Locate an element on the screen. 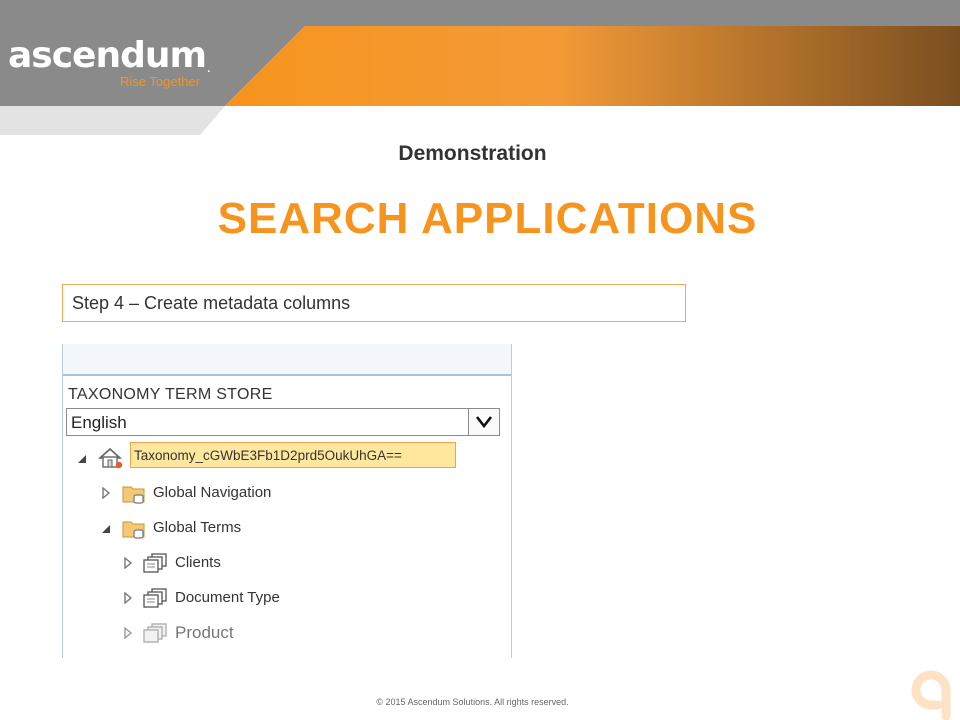 The height and width of the screenshot is (720, 960). slide-subtitle: Demonstration is located at coordinates (472, 153).